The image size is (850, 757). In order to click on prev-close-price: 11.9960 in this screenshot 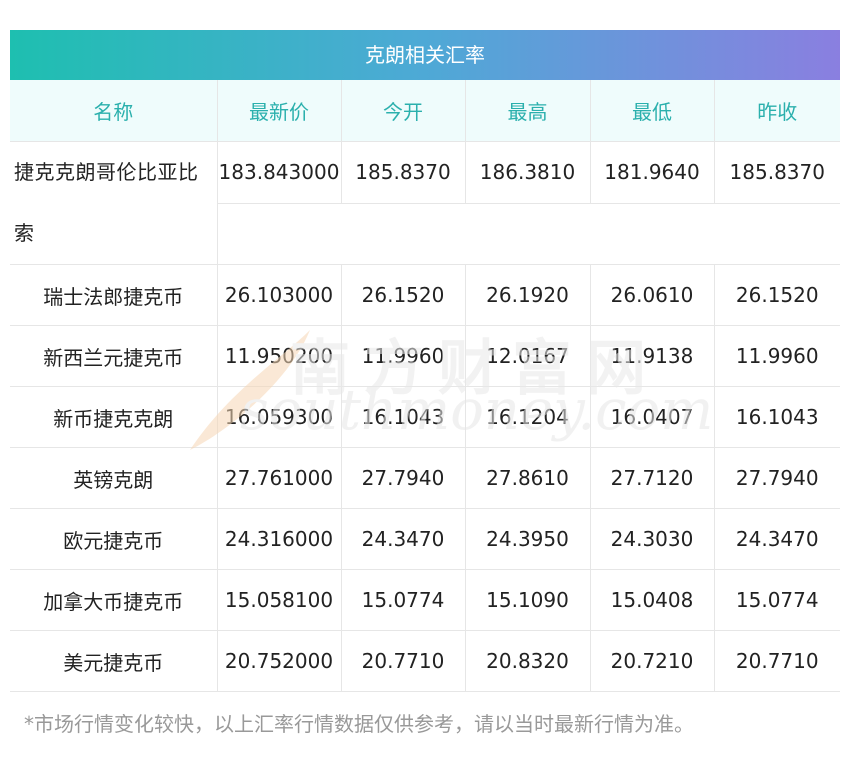, I will do `click(776, 356)`.